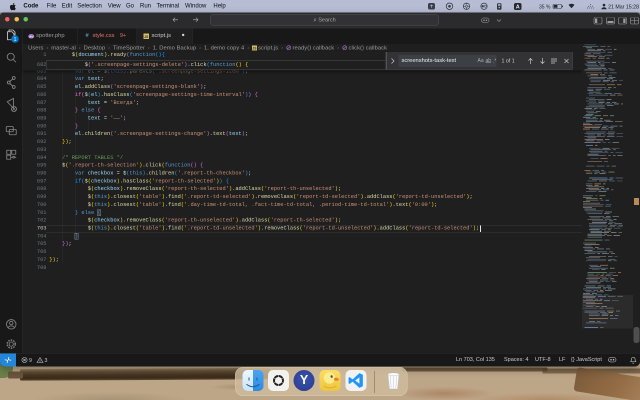 This screenshot has width=640, height=400. What do you see at coordinates (518, 8) in the screenshot?
I see `svg-text: A` at bounding box center [518, 8].